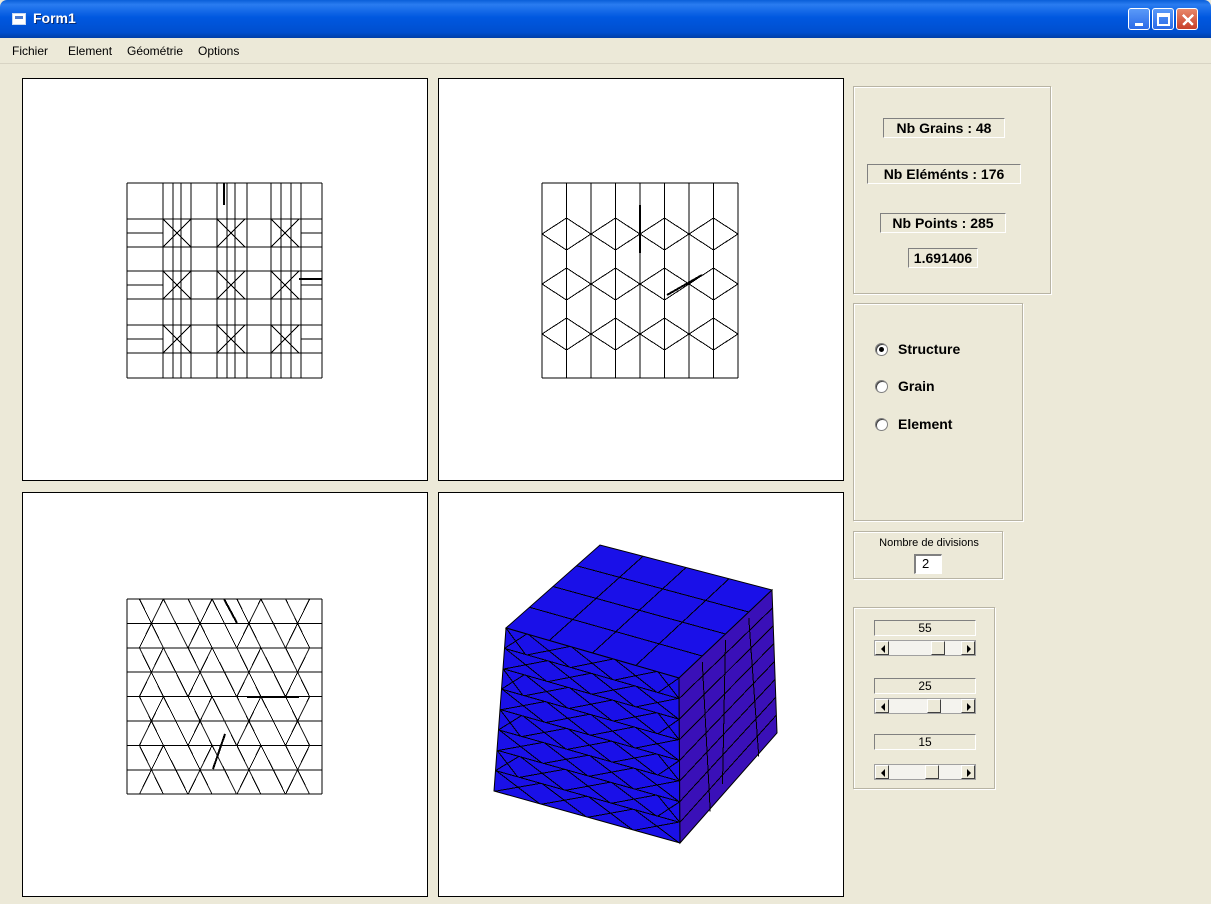 This screenshot has height=904, width=1211. What do you see at coordinates (881, 349) in the screenshot?
I see `radio-structure-button` at bounding box center [881, 349].